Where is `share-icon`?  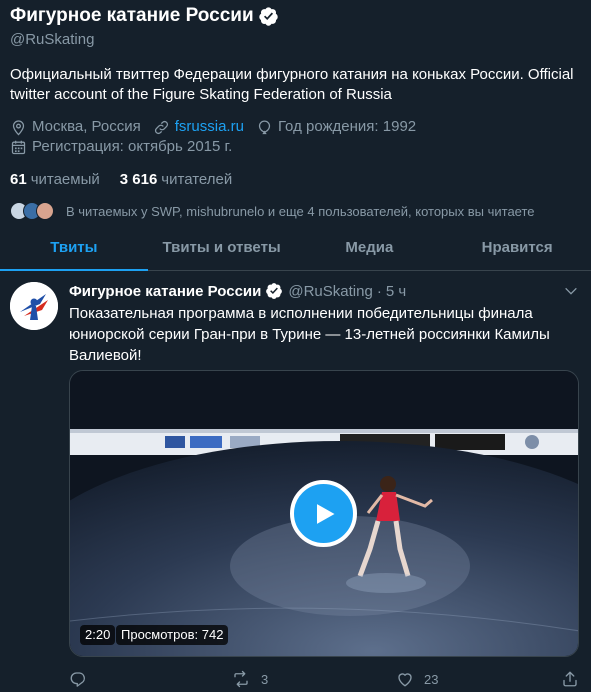 share-icon is located at coordinates (570, 679).